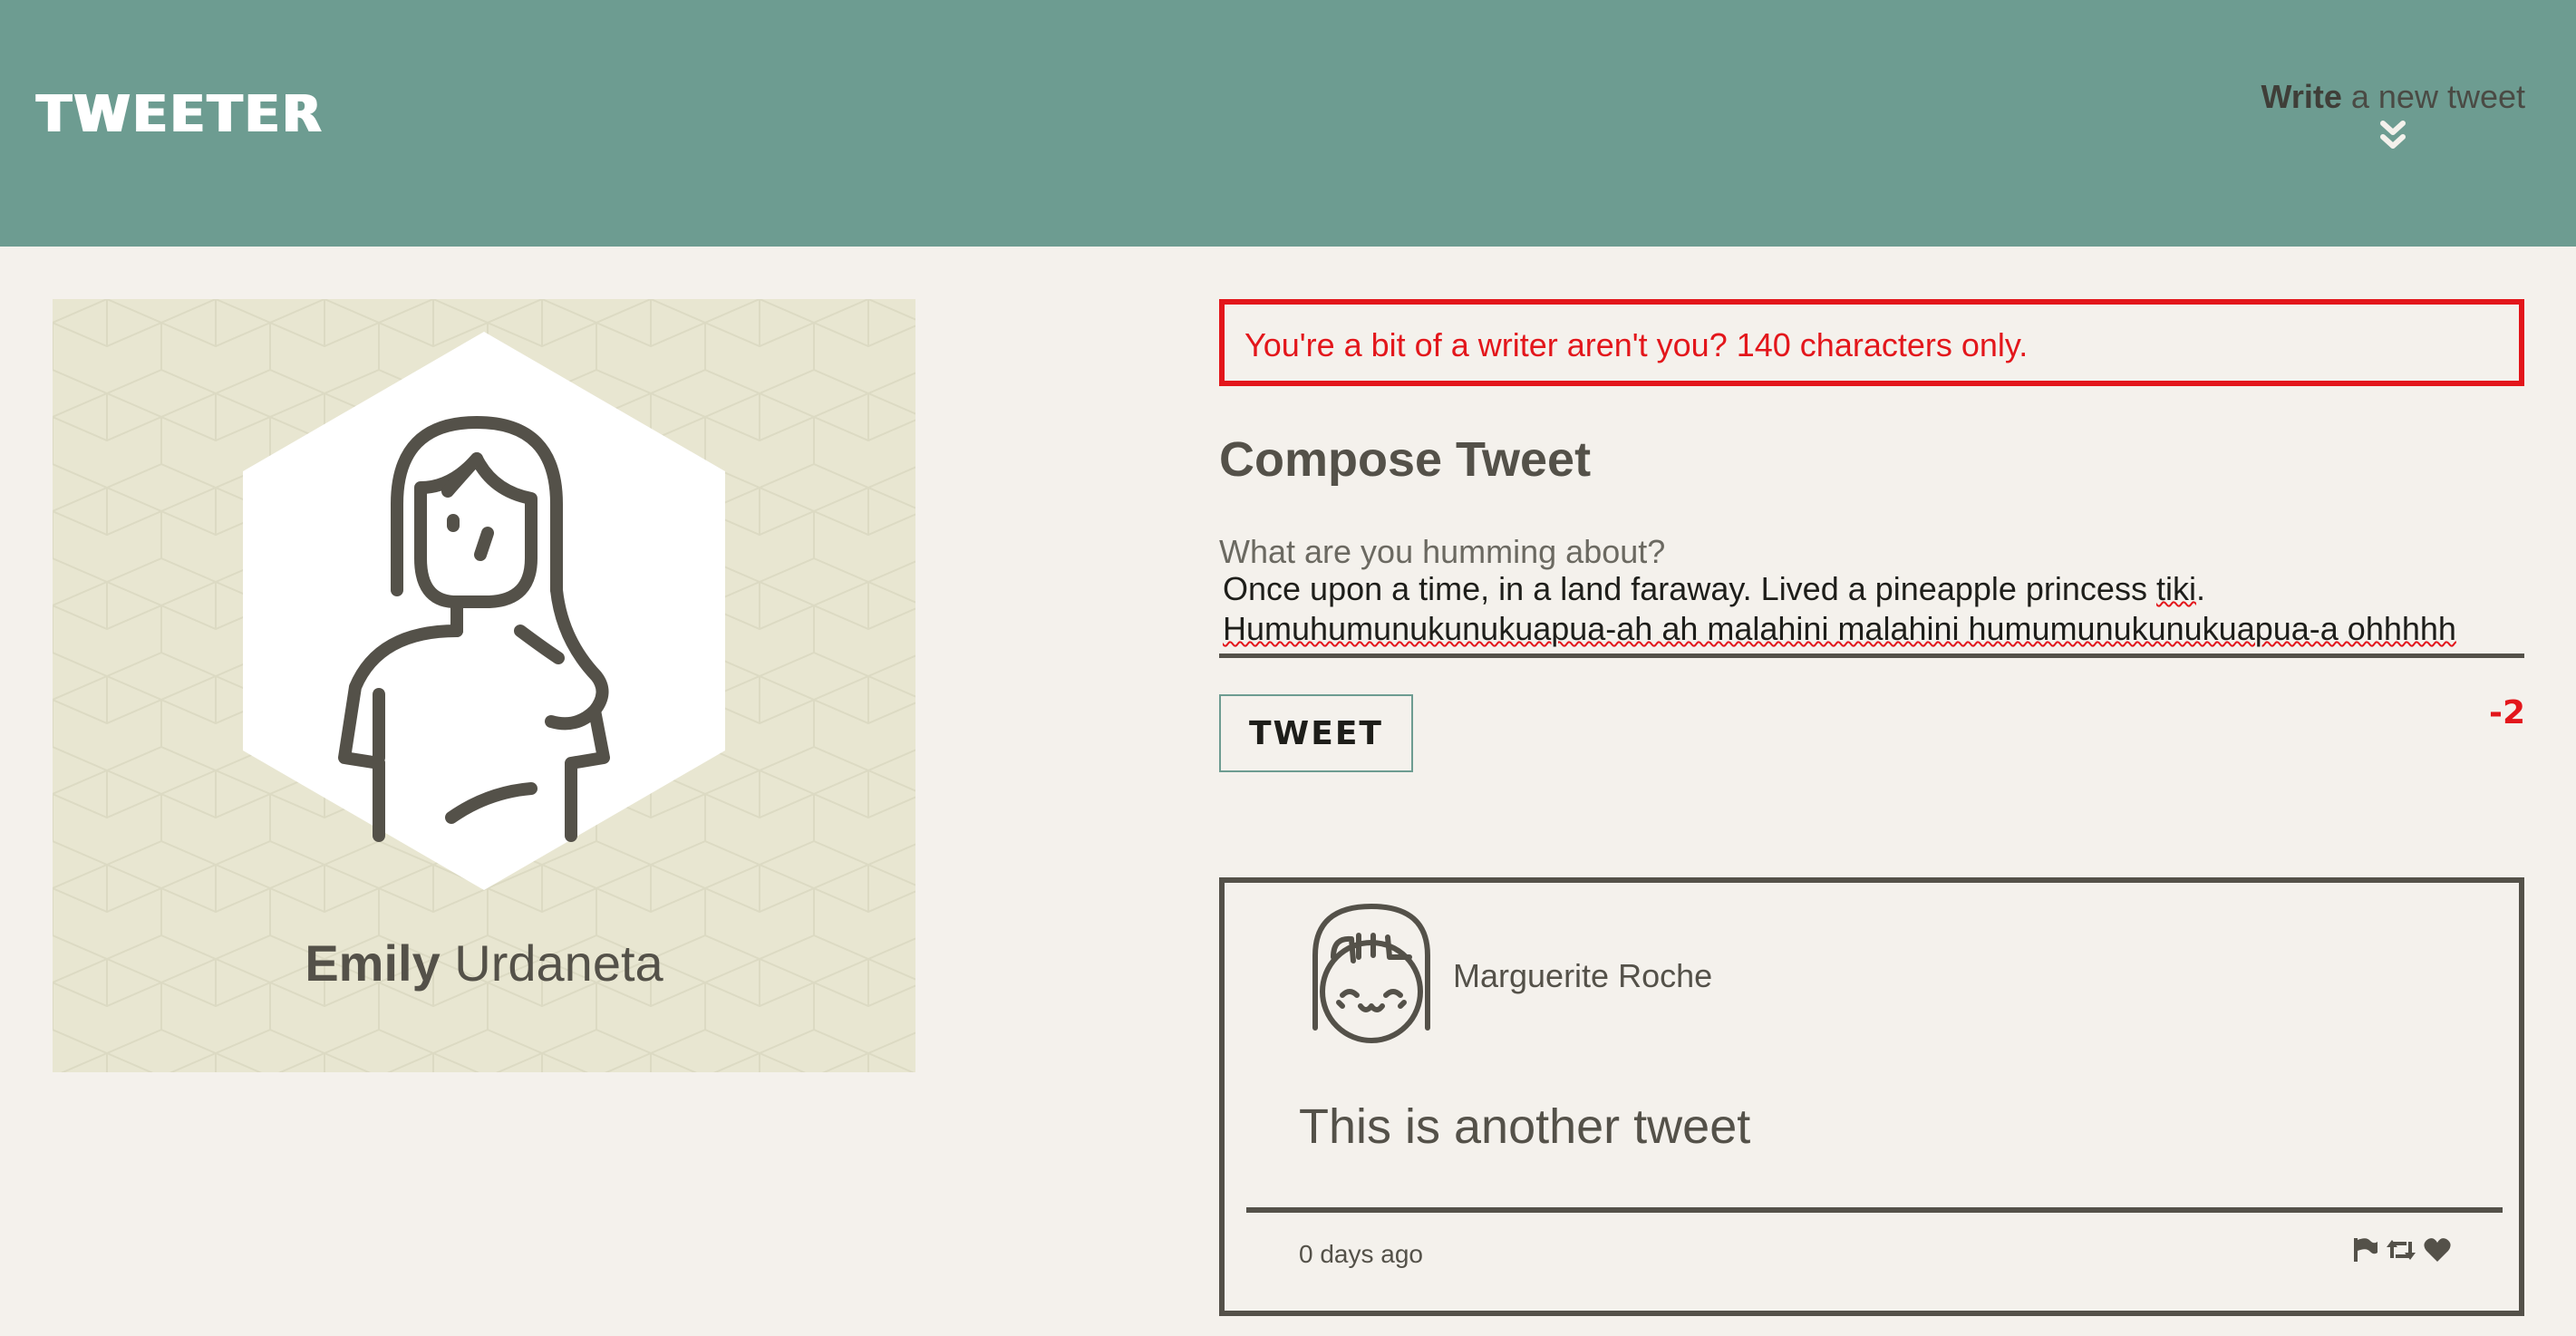 This screenshot has width=2576, height=1336. What do you see at coordinates (1361, 1254) in the screenshot?
I see `tweet-timestamp: 0 days ago` at bounding box center [1361, 1254].